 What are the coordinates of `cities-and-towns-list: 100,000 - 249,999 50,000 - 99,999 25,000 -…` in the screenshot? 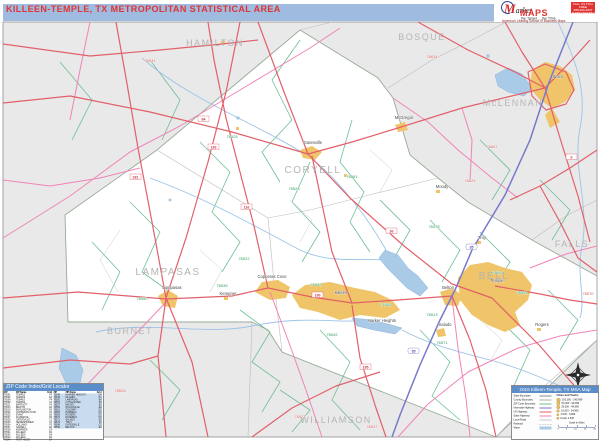 It's located at (577, 408).